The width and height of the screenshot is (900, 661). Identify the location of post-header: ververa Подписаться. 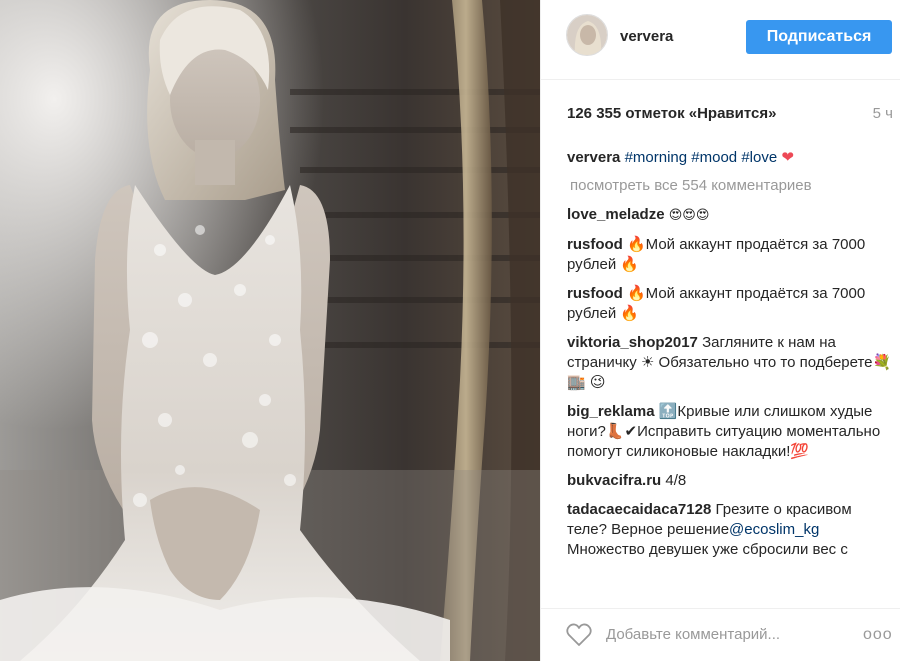
(720, 40).